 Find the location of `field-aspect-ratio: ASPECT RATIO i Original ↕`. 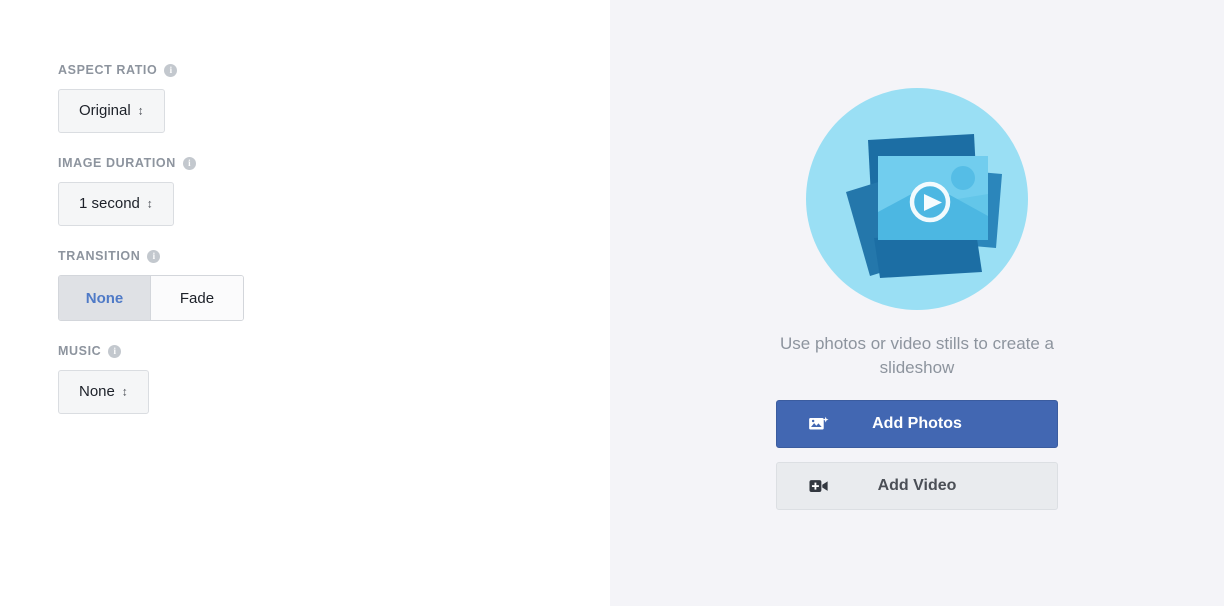

field-aspect-ratio: ASPECT RATIO i Original ↕ is located at coordinates (334, 97).